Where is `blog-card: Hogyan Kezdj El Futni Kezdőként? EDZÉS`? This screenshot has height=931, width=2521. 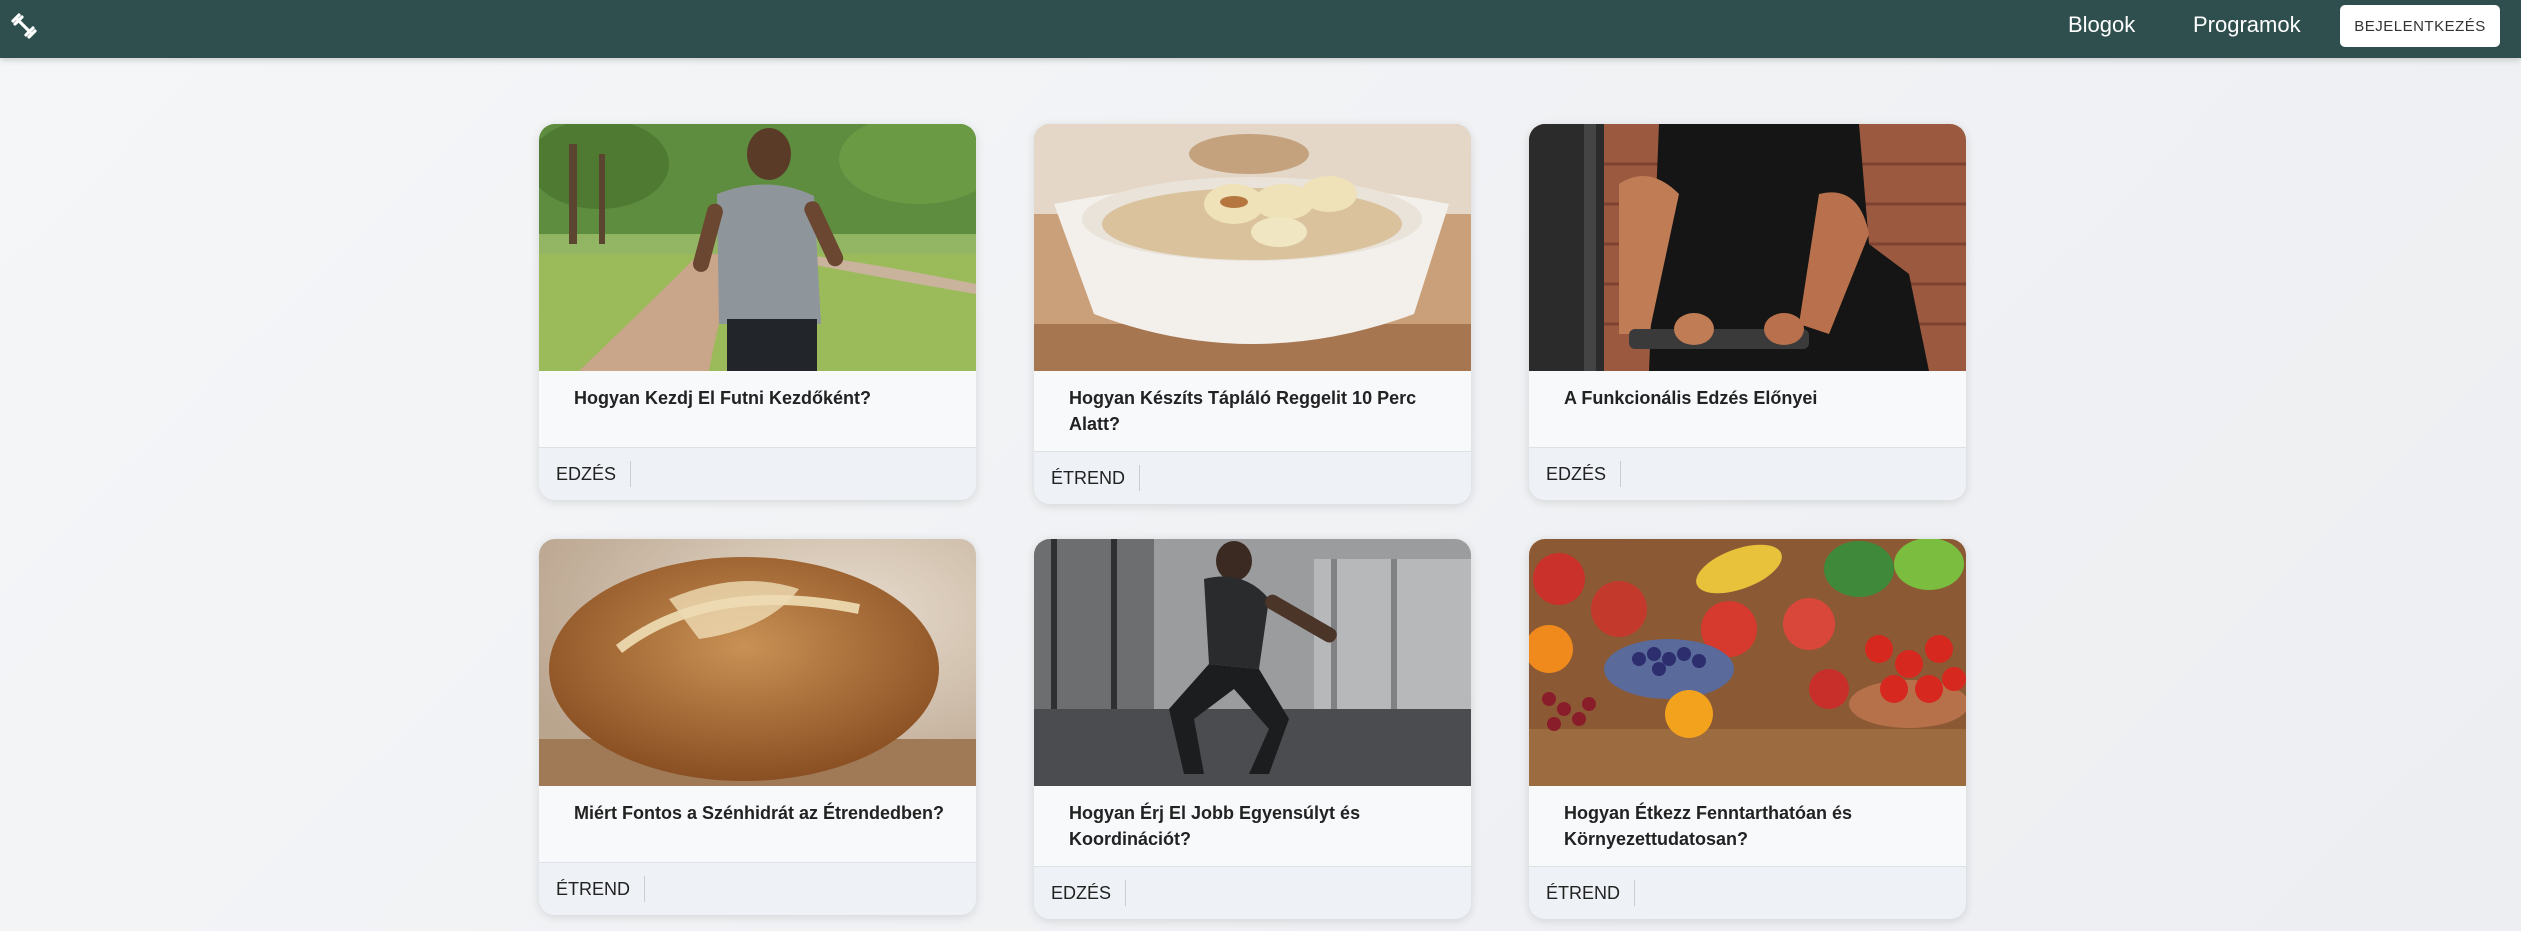 blog-card: Hogyan Kezdj El Futni Kezdőként? EDZÉS is located at coordinates (757, 312).